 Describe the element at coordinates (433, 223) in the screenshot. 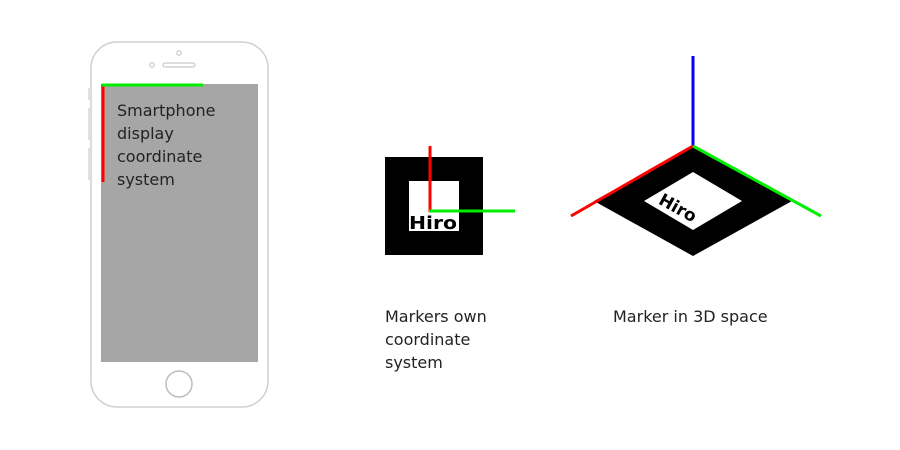

I see `marker-2d-pattern: Hiro` at that location.